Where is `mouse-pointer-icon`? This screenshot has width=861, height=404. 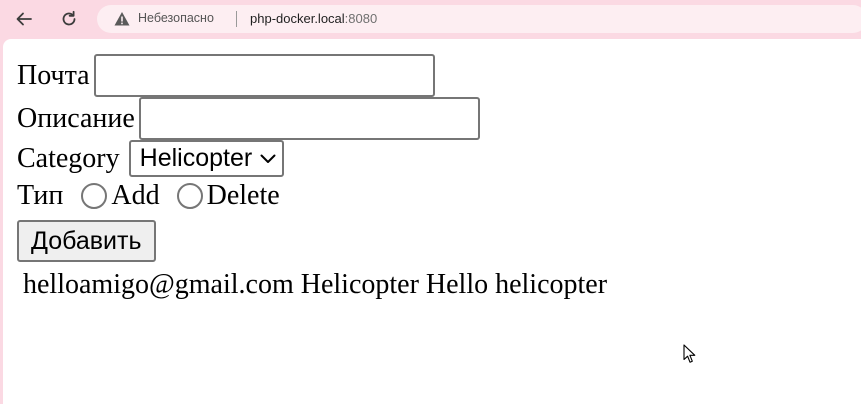
mouse-pointer-icon is located at coordinates (689, 353).